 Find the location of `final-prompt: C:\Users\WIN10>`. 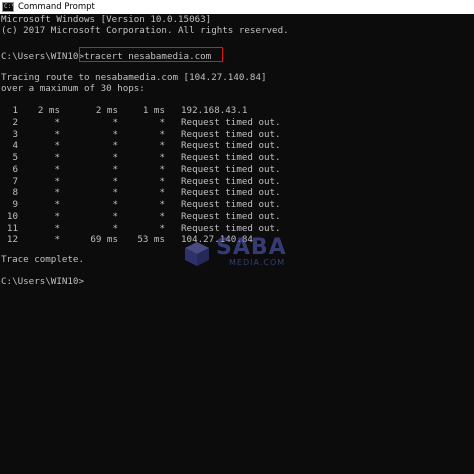

final-prompt: C:\Users\WIN10> is located at coordinates (42, 281).